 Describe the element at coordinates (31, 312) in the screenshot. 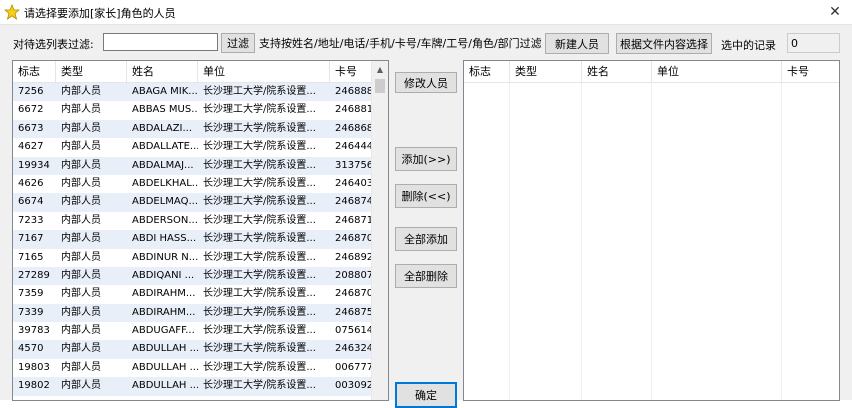

I see `cell-flag: 7339` at that location.